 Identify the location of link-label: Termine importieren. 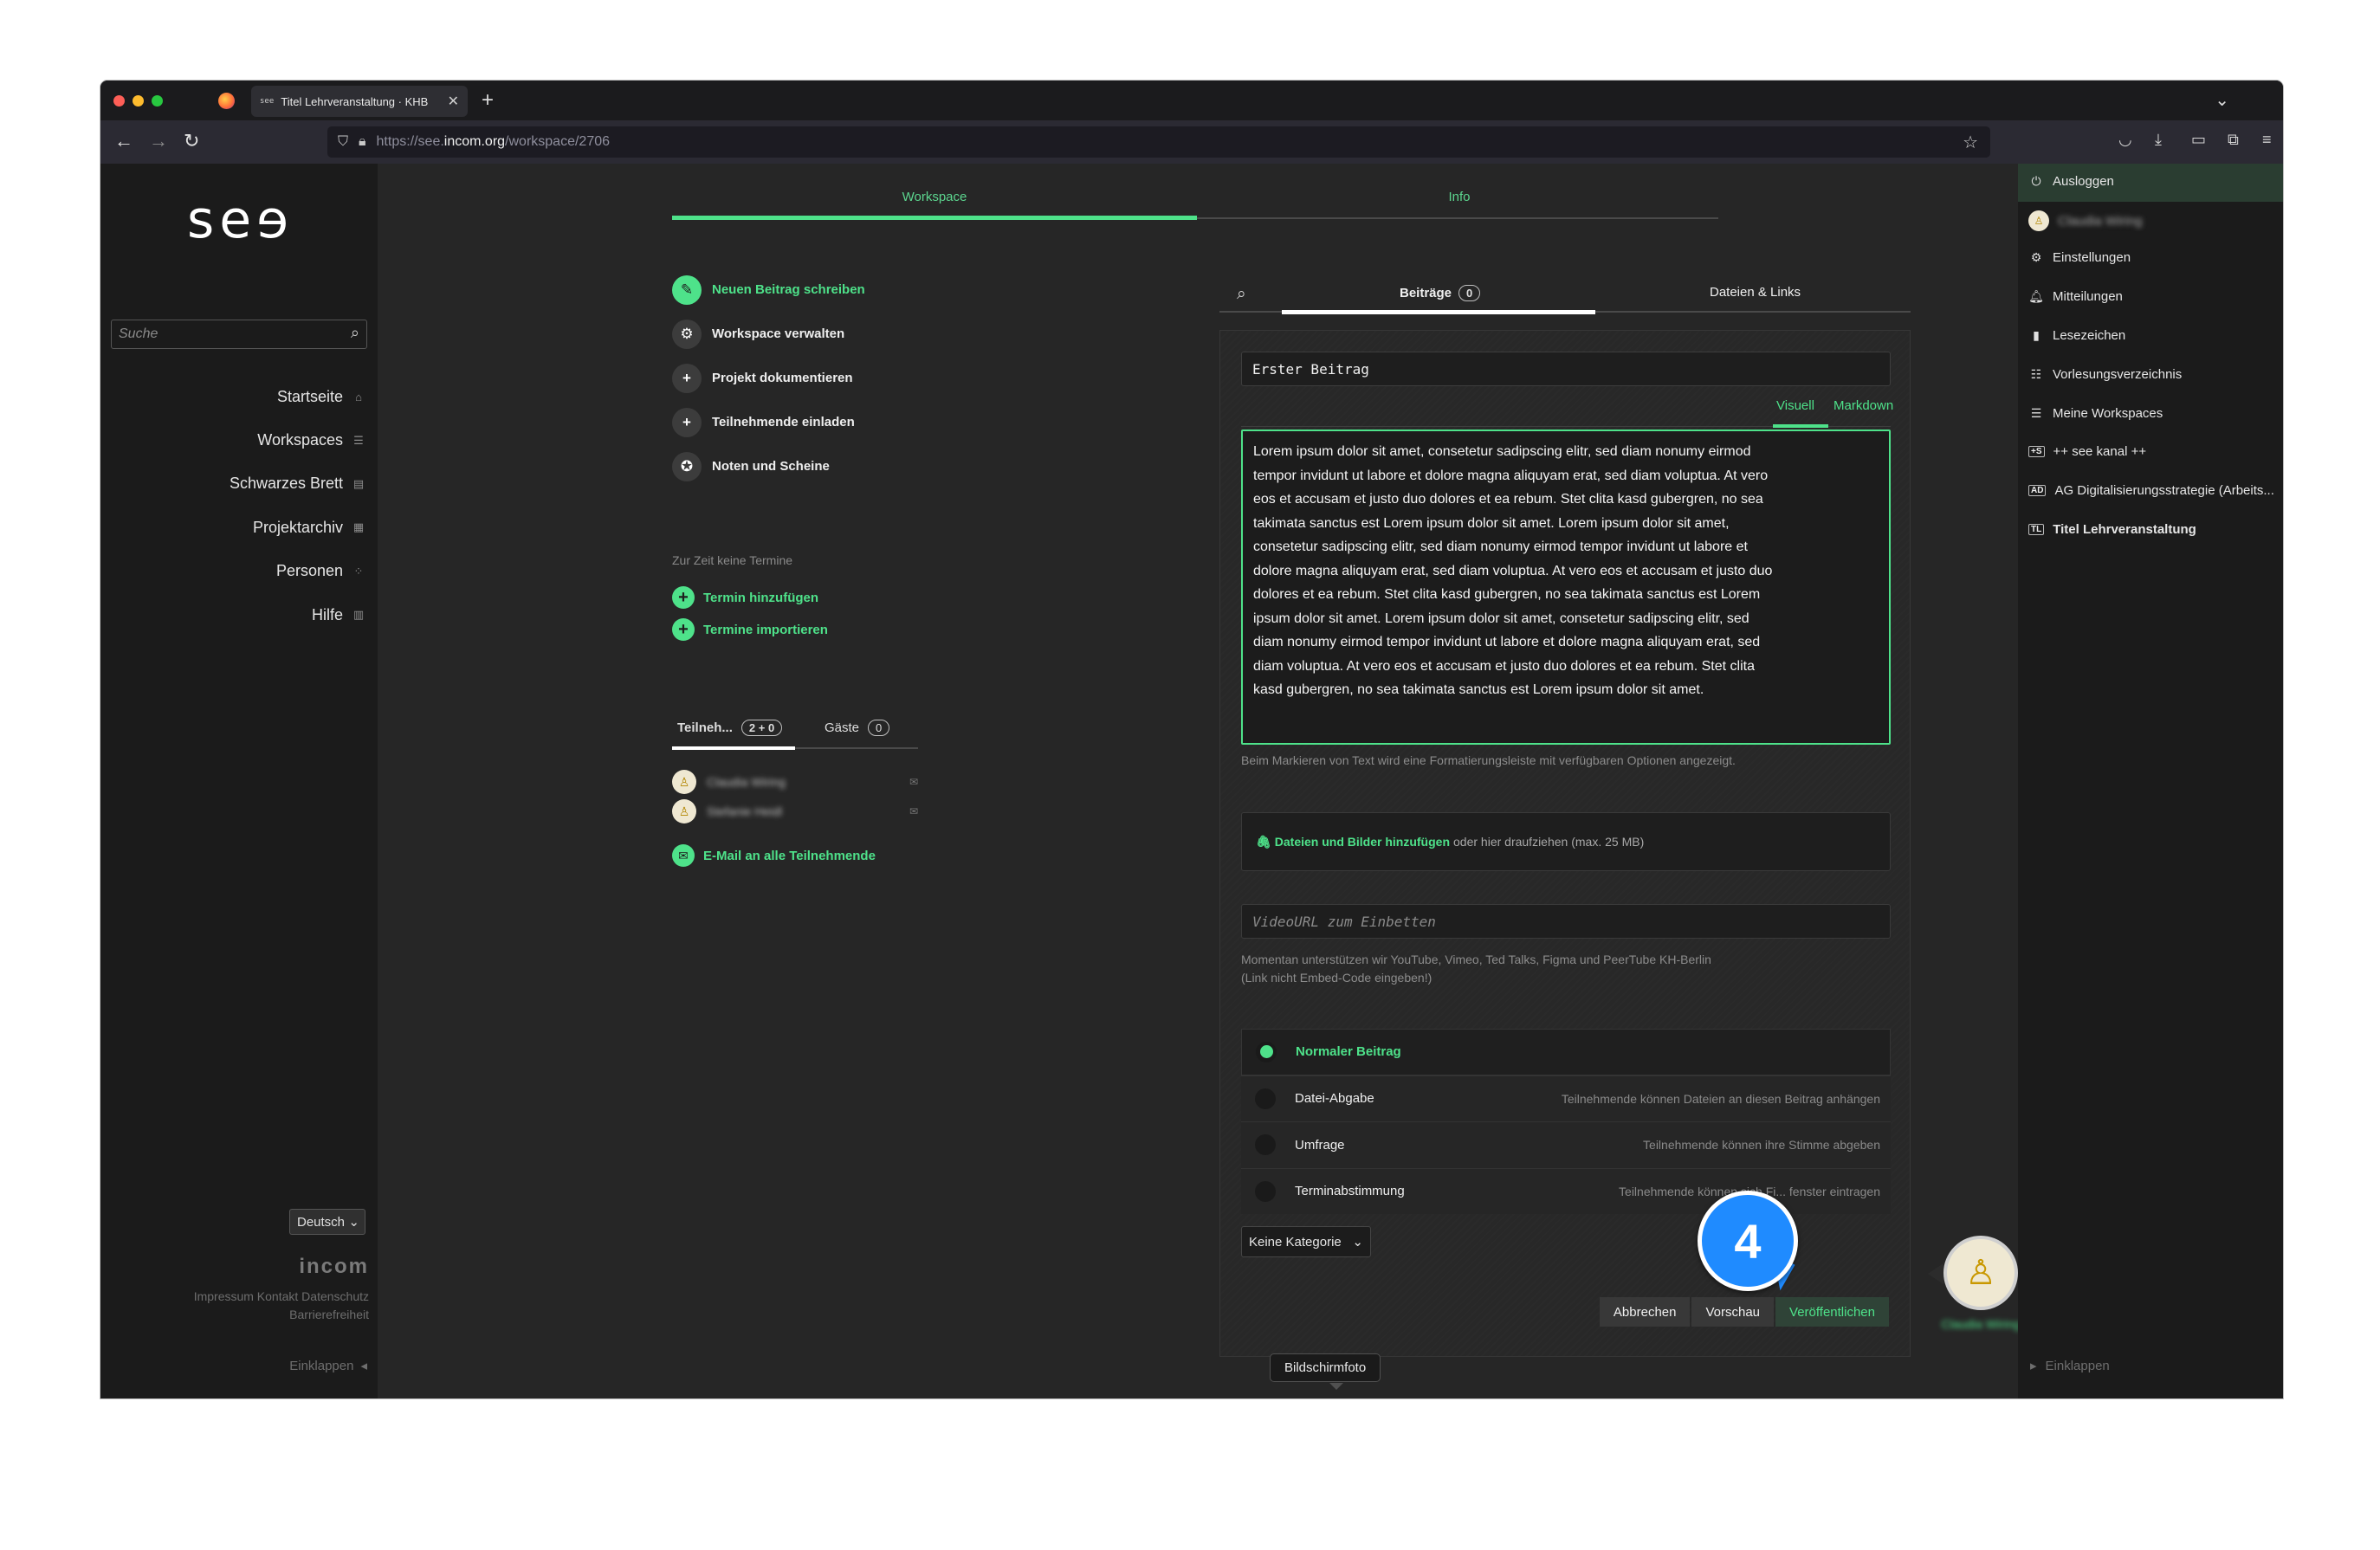
(765, 629).